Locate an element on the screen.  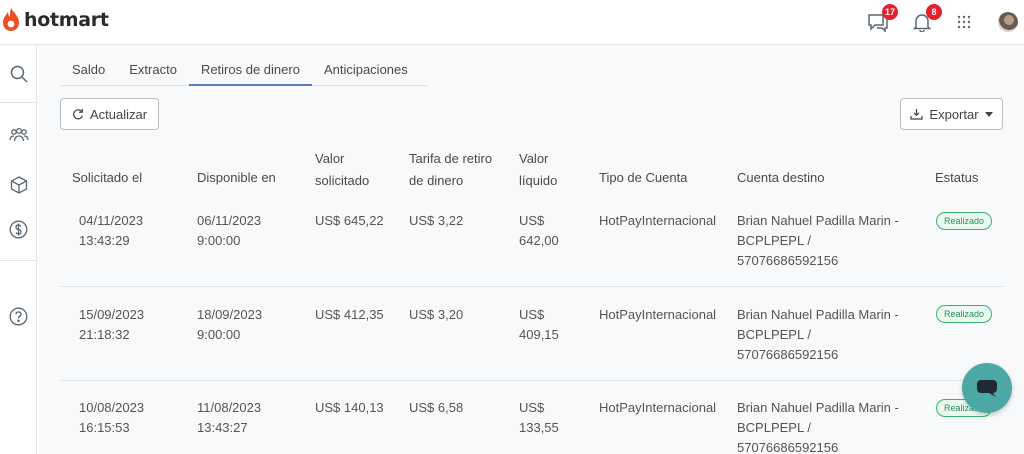
chat-bubble-icon is located at coordinates (987, 388).